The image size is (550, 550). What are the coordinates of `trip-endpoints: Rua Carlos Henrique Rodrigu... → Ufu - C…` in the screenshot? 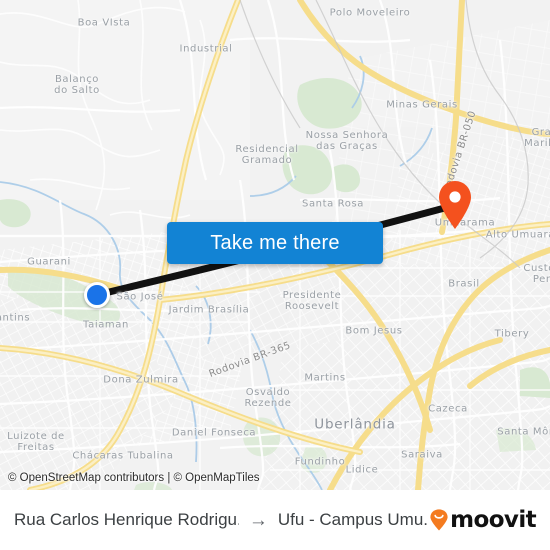 It's located at (214, 520).